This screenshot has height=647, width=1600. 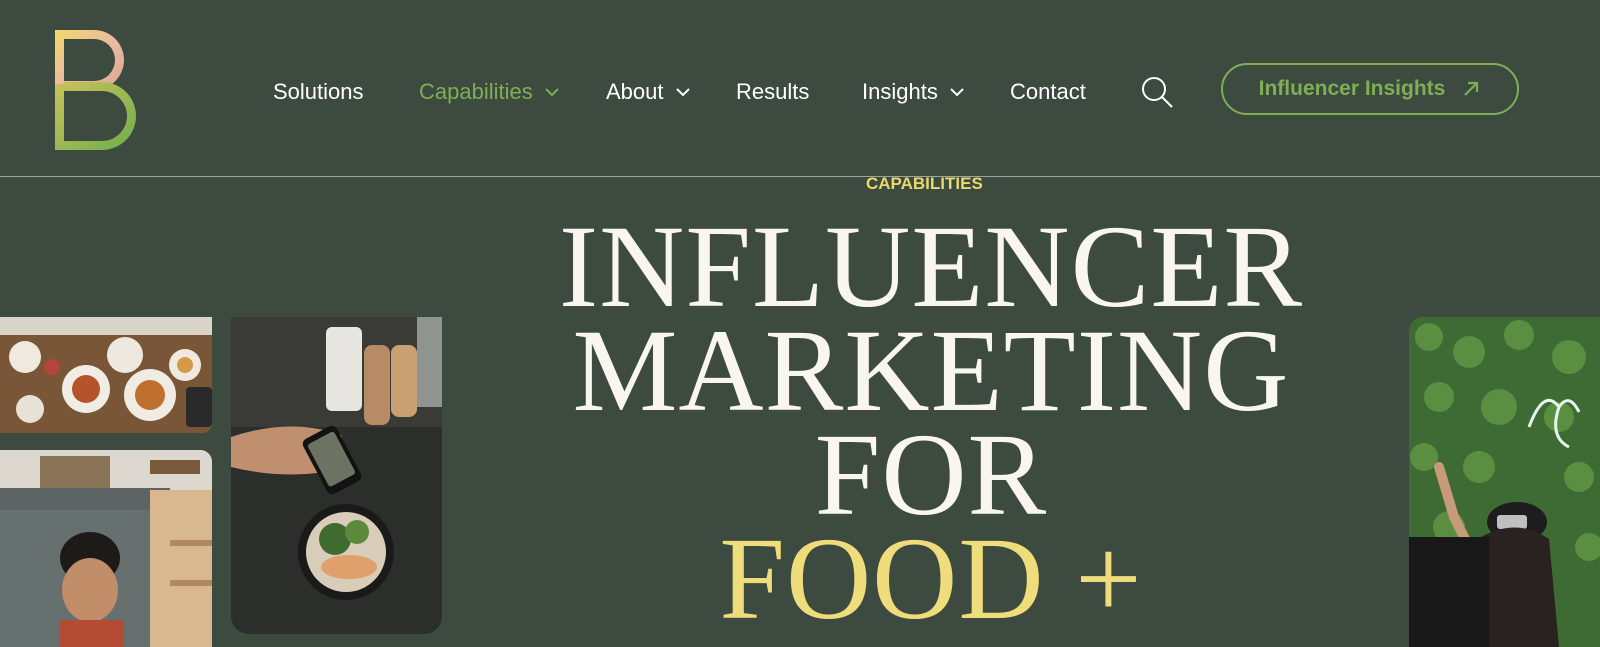 I want to click on cta-label: Influencer Insights, so click(x=1352, y=88).